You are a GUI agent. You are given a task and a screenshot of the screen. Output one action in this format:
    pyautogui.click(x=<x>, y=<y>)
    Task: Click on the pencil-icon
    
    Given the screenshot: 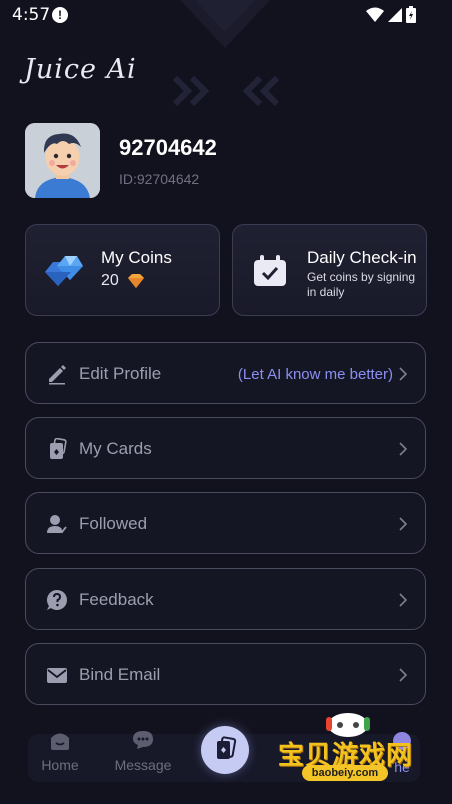 What is the action you would take?
    pyautogui.click(x=57, y=375)
    